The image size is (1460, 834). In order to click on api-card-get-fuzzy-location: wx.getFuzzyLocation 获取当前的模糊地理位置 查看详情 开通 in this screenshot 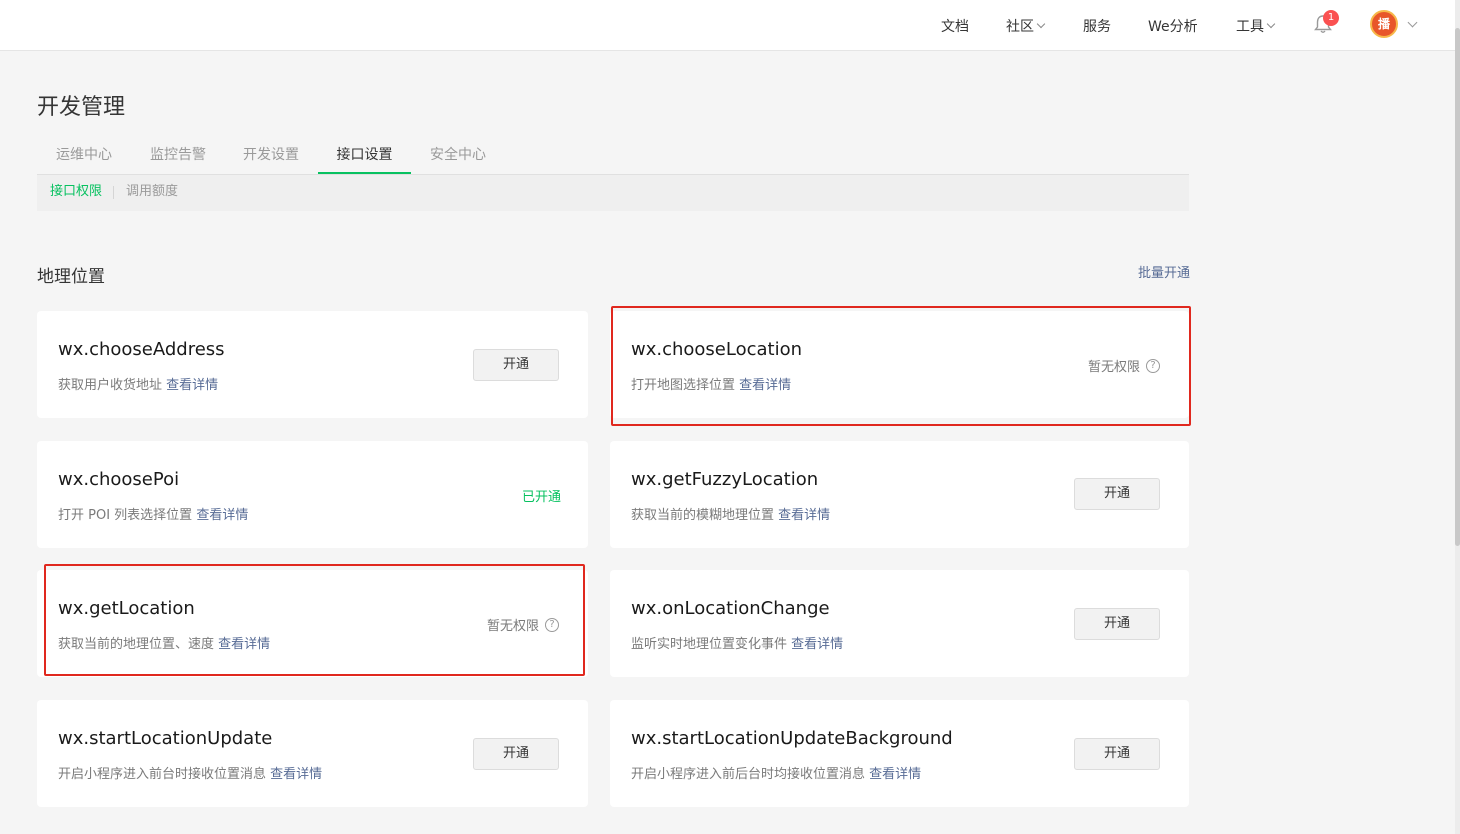, I will do `click(899, 494)`.